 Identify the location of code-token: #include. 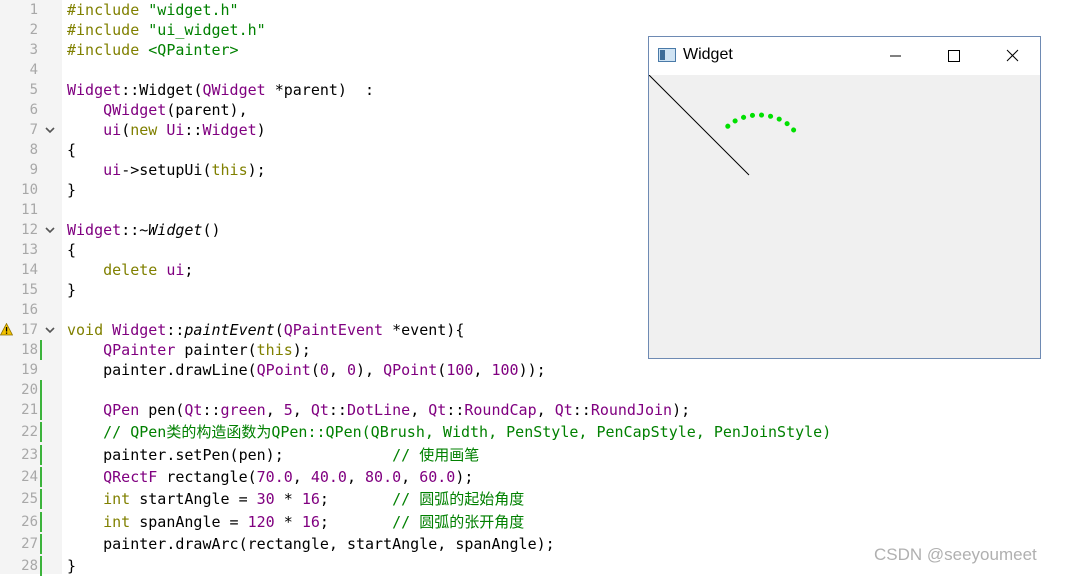
(108, 50).